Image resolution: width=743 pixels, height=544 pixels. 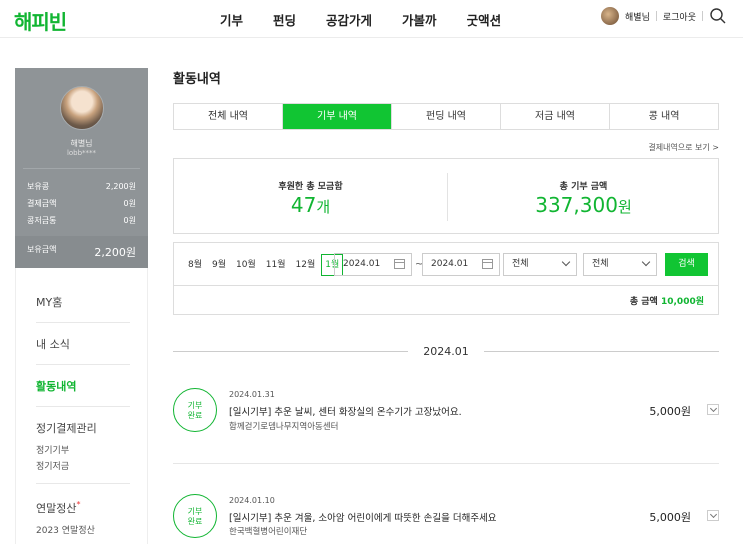 What do you see at coordinates (252, 500) in the screenshot?
I see `item-date: 2024.01.10` at bounding box center [252, 500].